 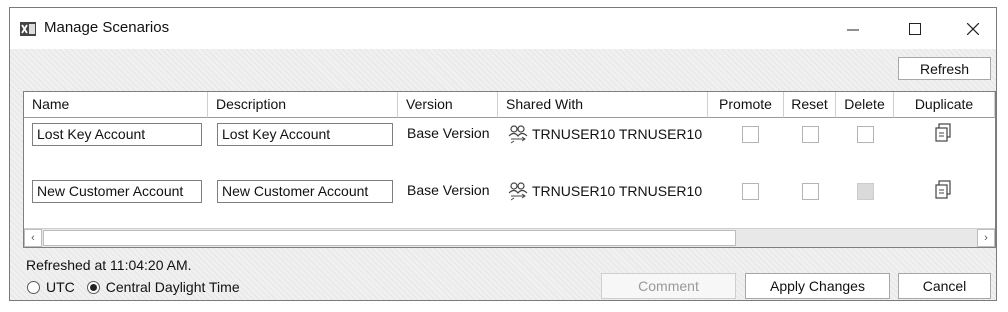 What do you see at coordinates (117, 191) in the screenshot?
I see `scenario-name-field: New Customer Account` at bounding box center [117, 191].